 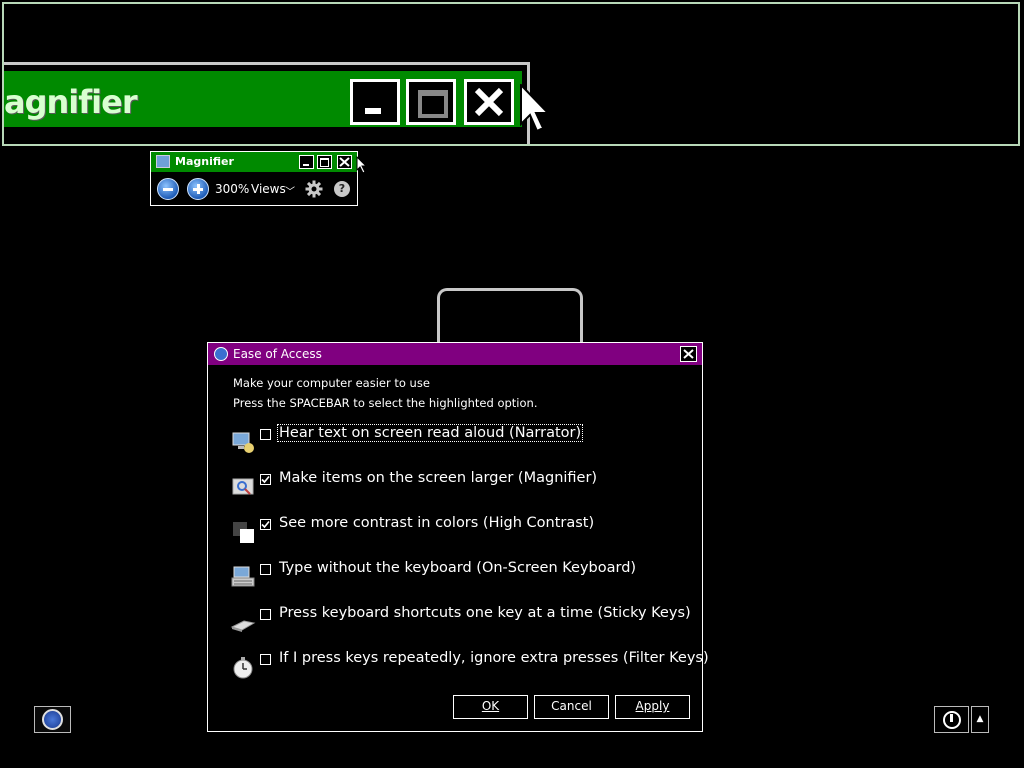 What do you see at coordinates (331, 383) in the screenshot?
I see `dialog-intro-text: Make your computer easier to use` at bounding box center [331, 383].